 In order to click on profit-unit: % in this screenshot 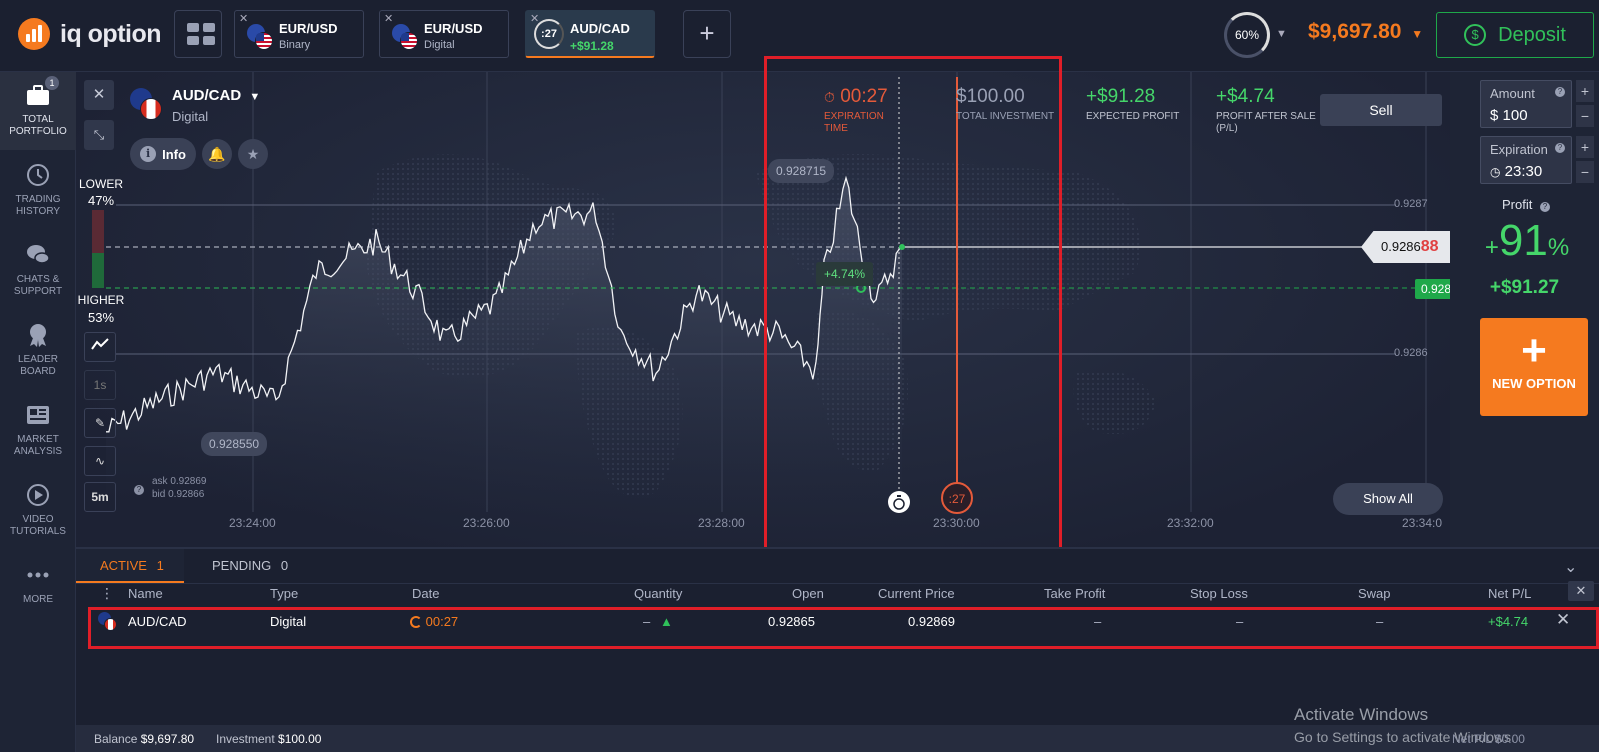, I will do `click(1558, 247)`.